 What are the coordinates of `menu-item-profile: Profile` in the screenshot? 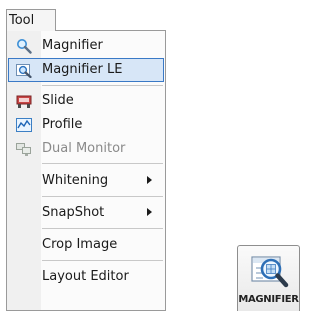 It's located at (86, 125).